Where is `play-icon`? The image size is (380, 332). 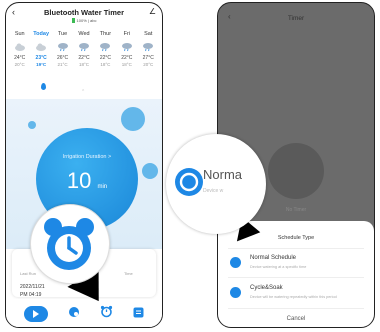 play-icon is located at coordinates (36, 314).